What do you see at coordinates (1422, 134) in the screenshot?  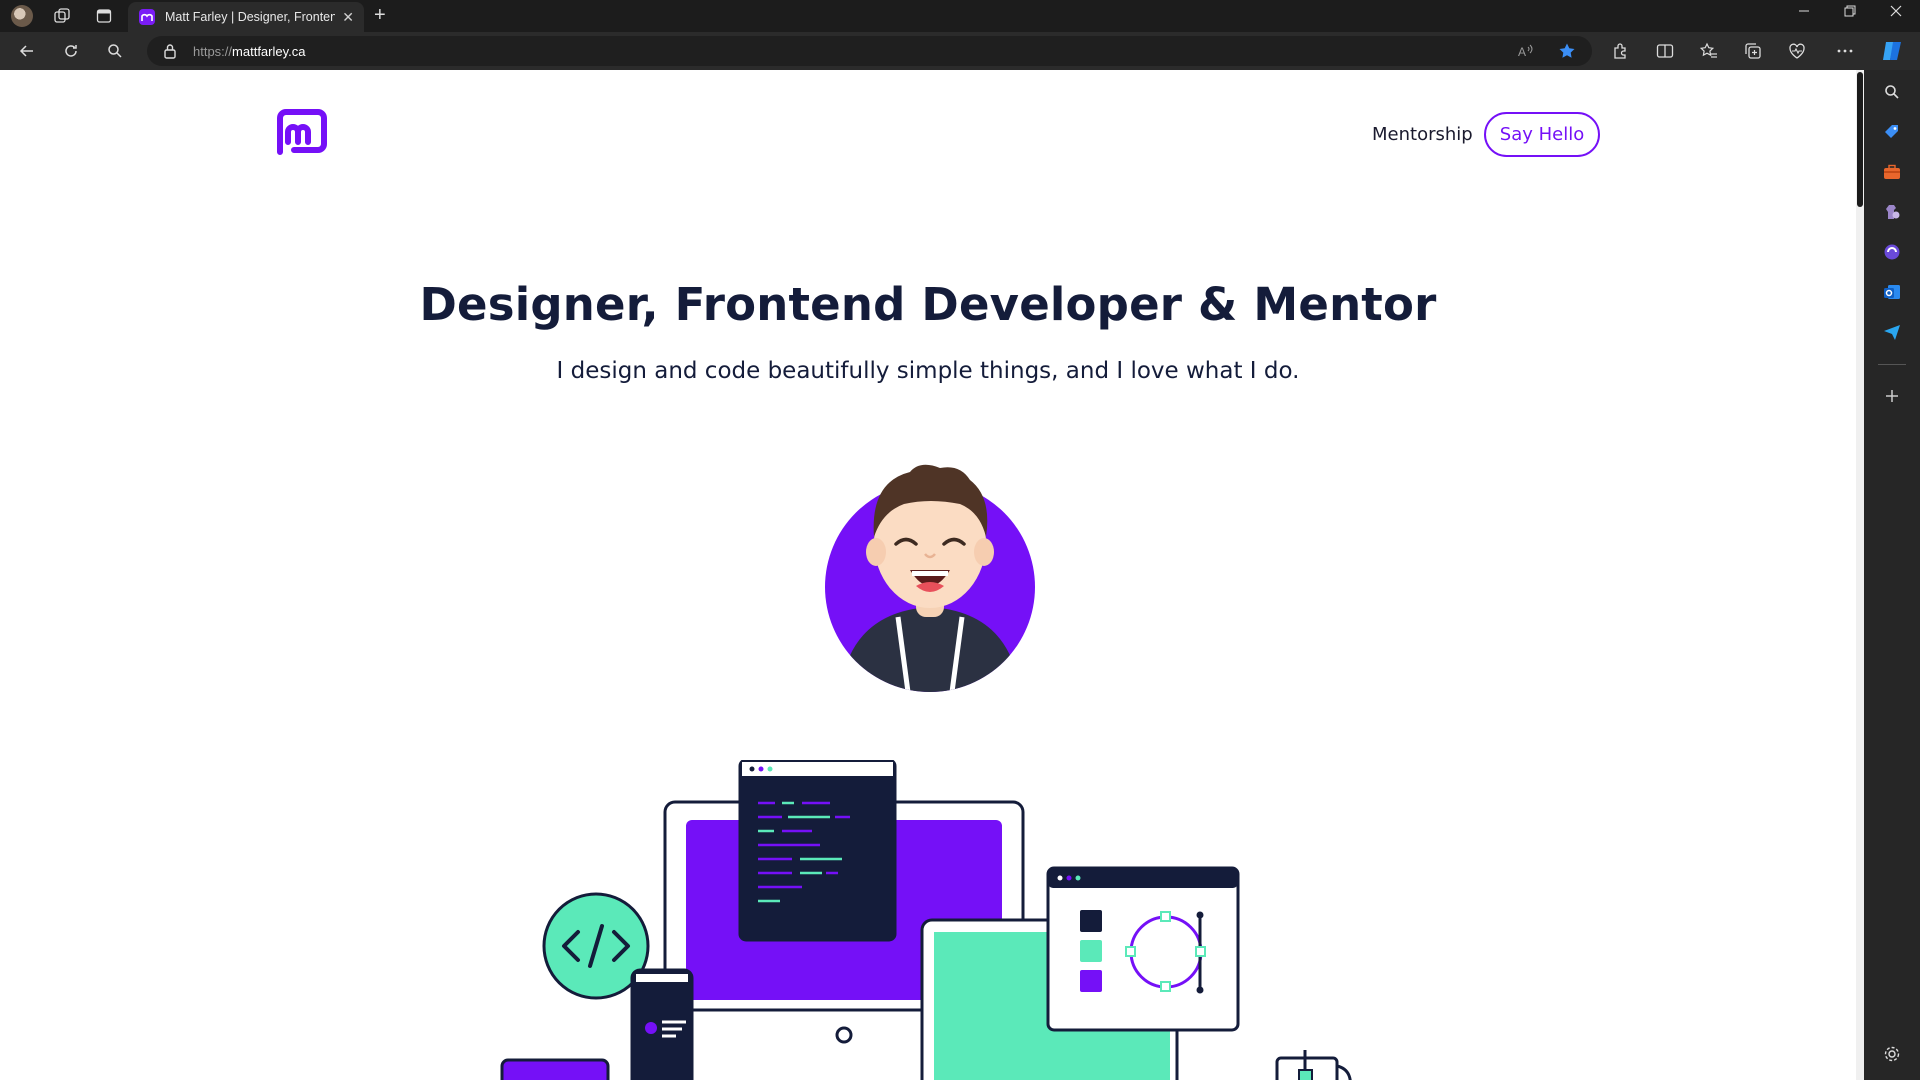 I see `nav-mentorship-link: Mentorship` at bounding box center [1422, 134].